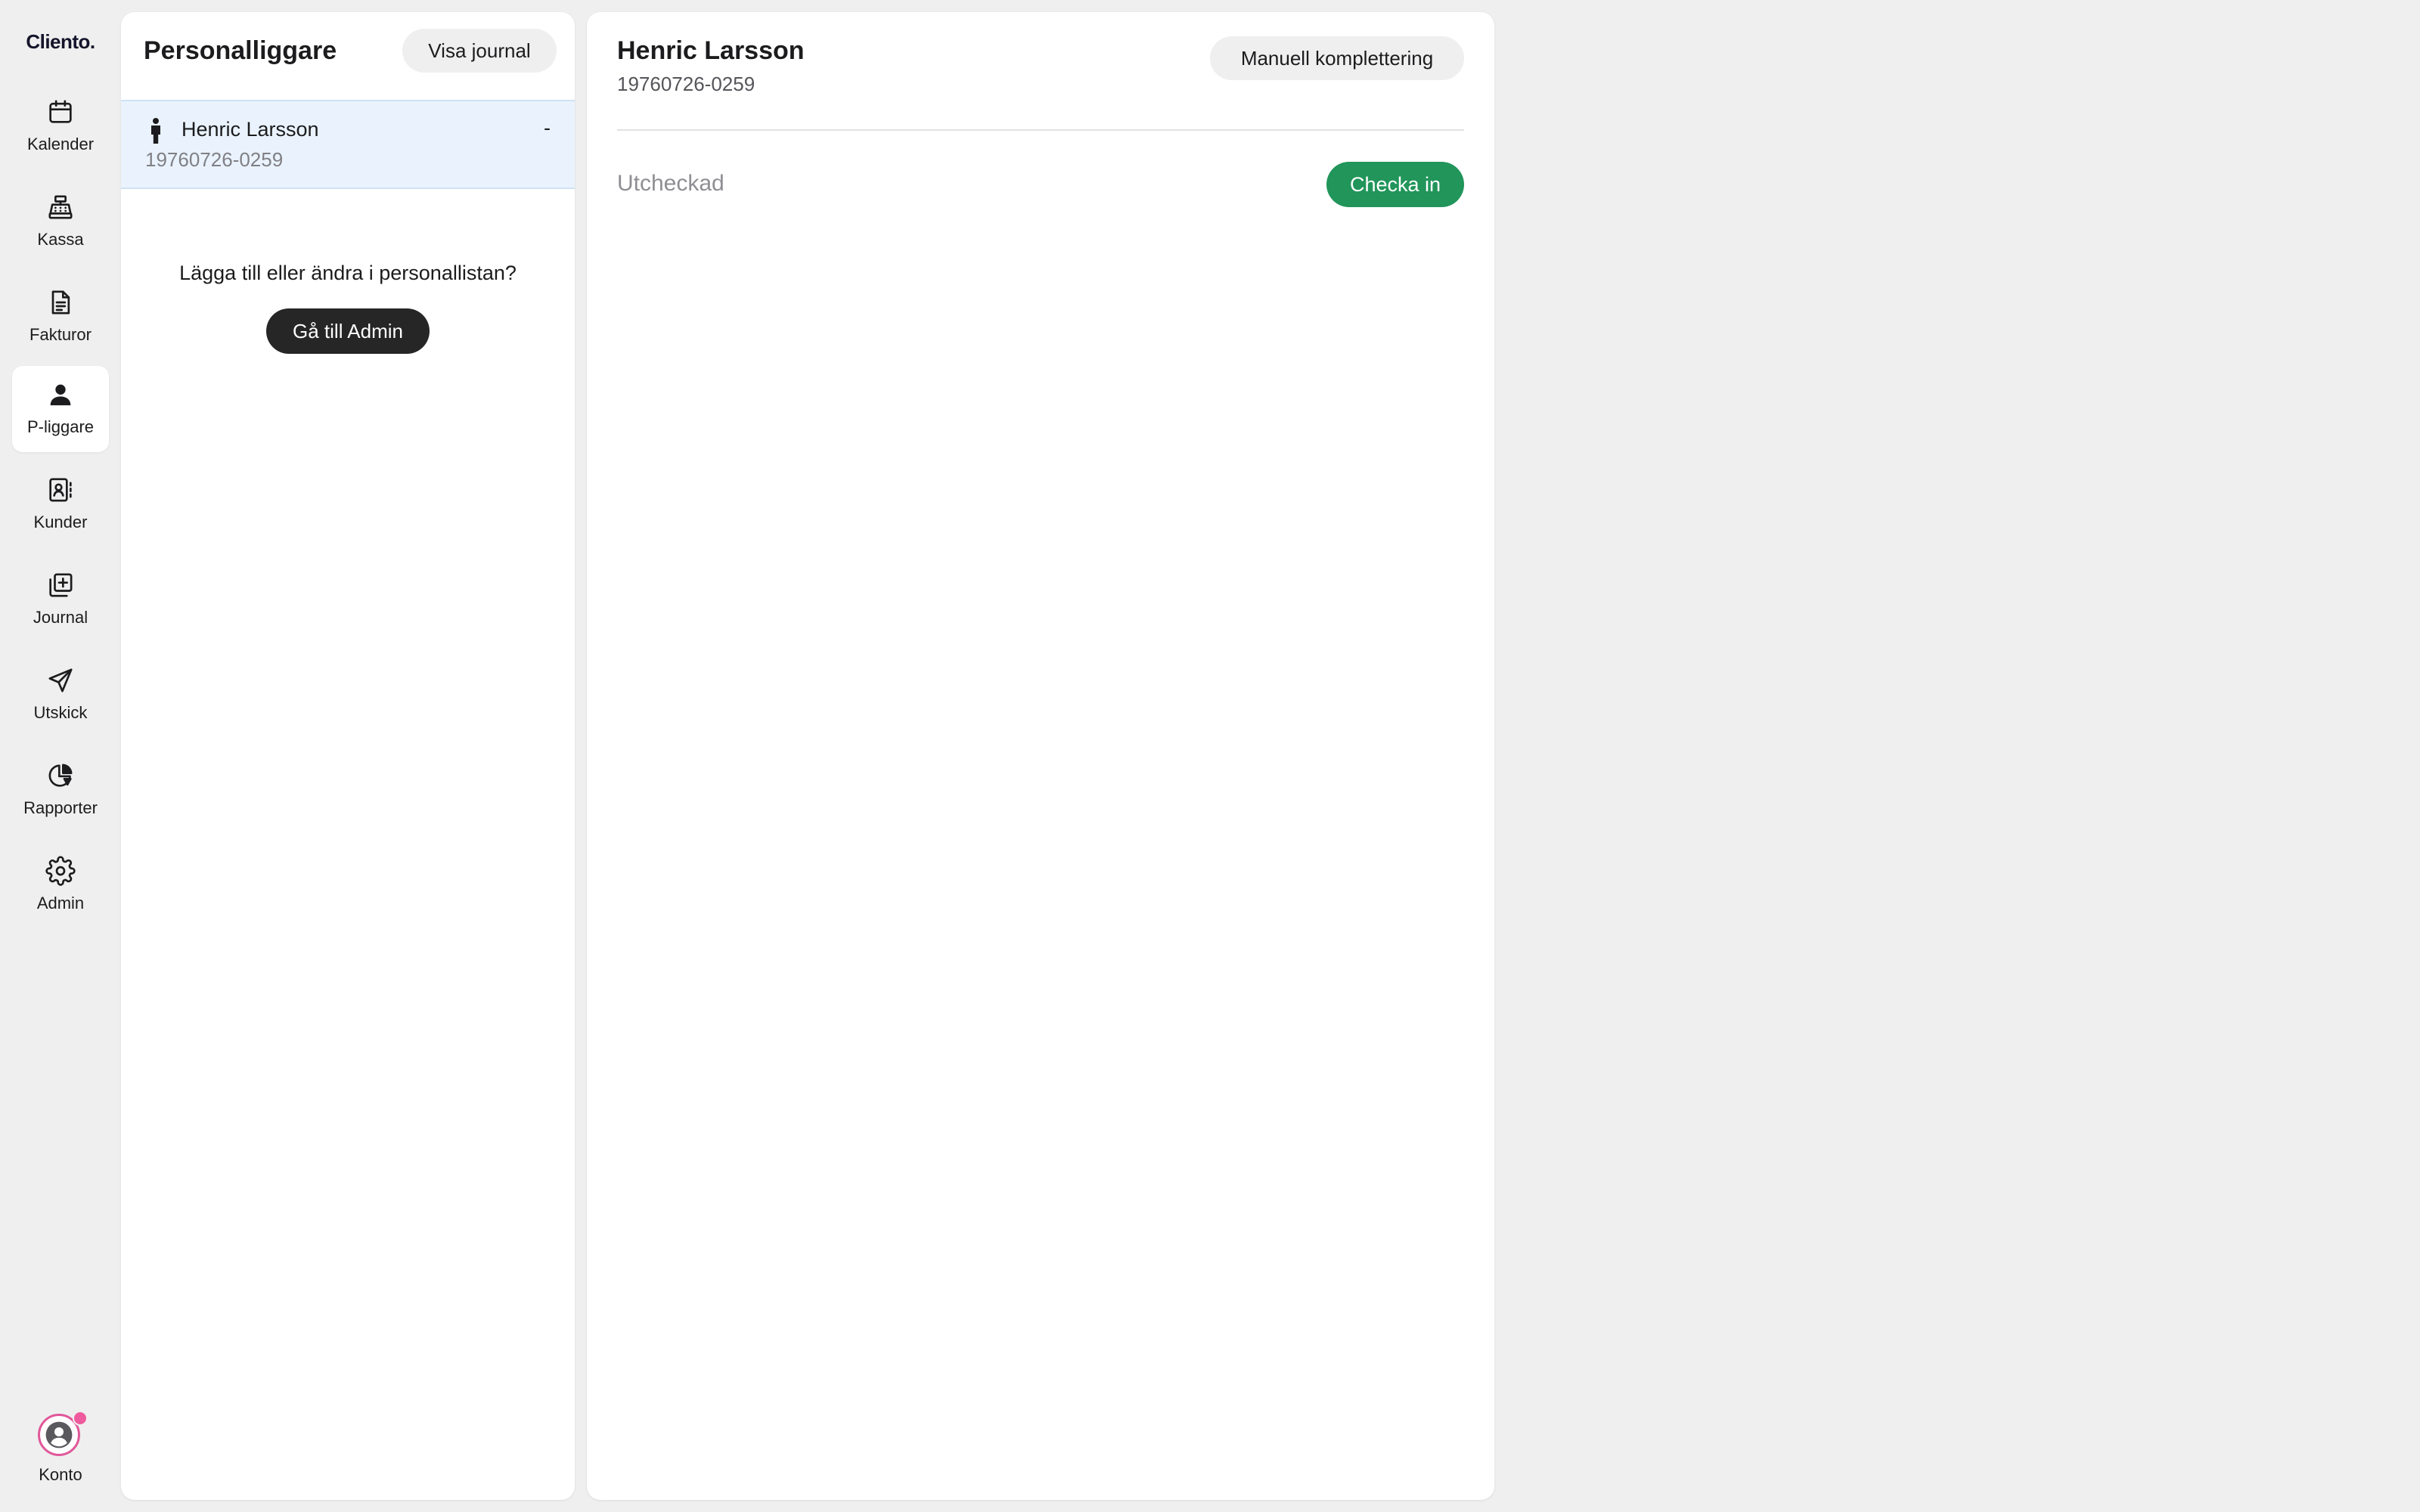 This screenshot has height=1512, width=2420. Describe the element at coordinates (60, 522) in the screenshot. I see `sidebar-item-label: Kunder` at that location.